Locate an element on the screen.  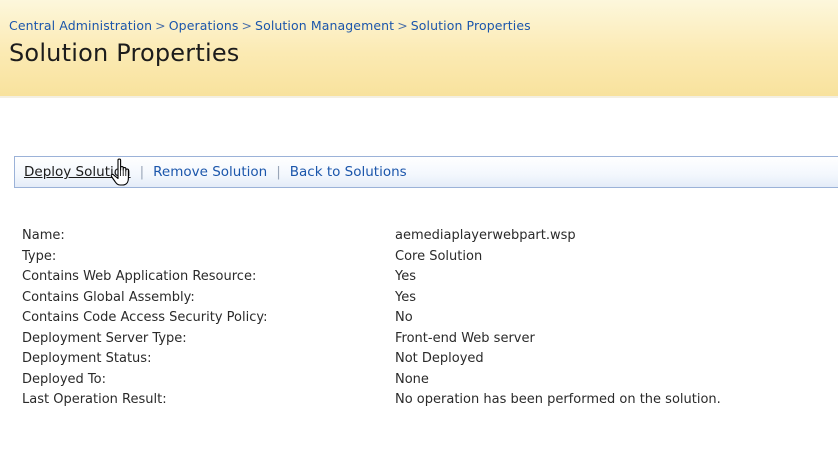
property-label: Type: is located at coordinates (39, 256).